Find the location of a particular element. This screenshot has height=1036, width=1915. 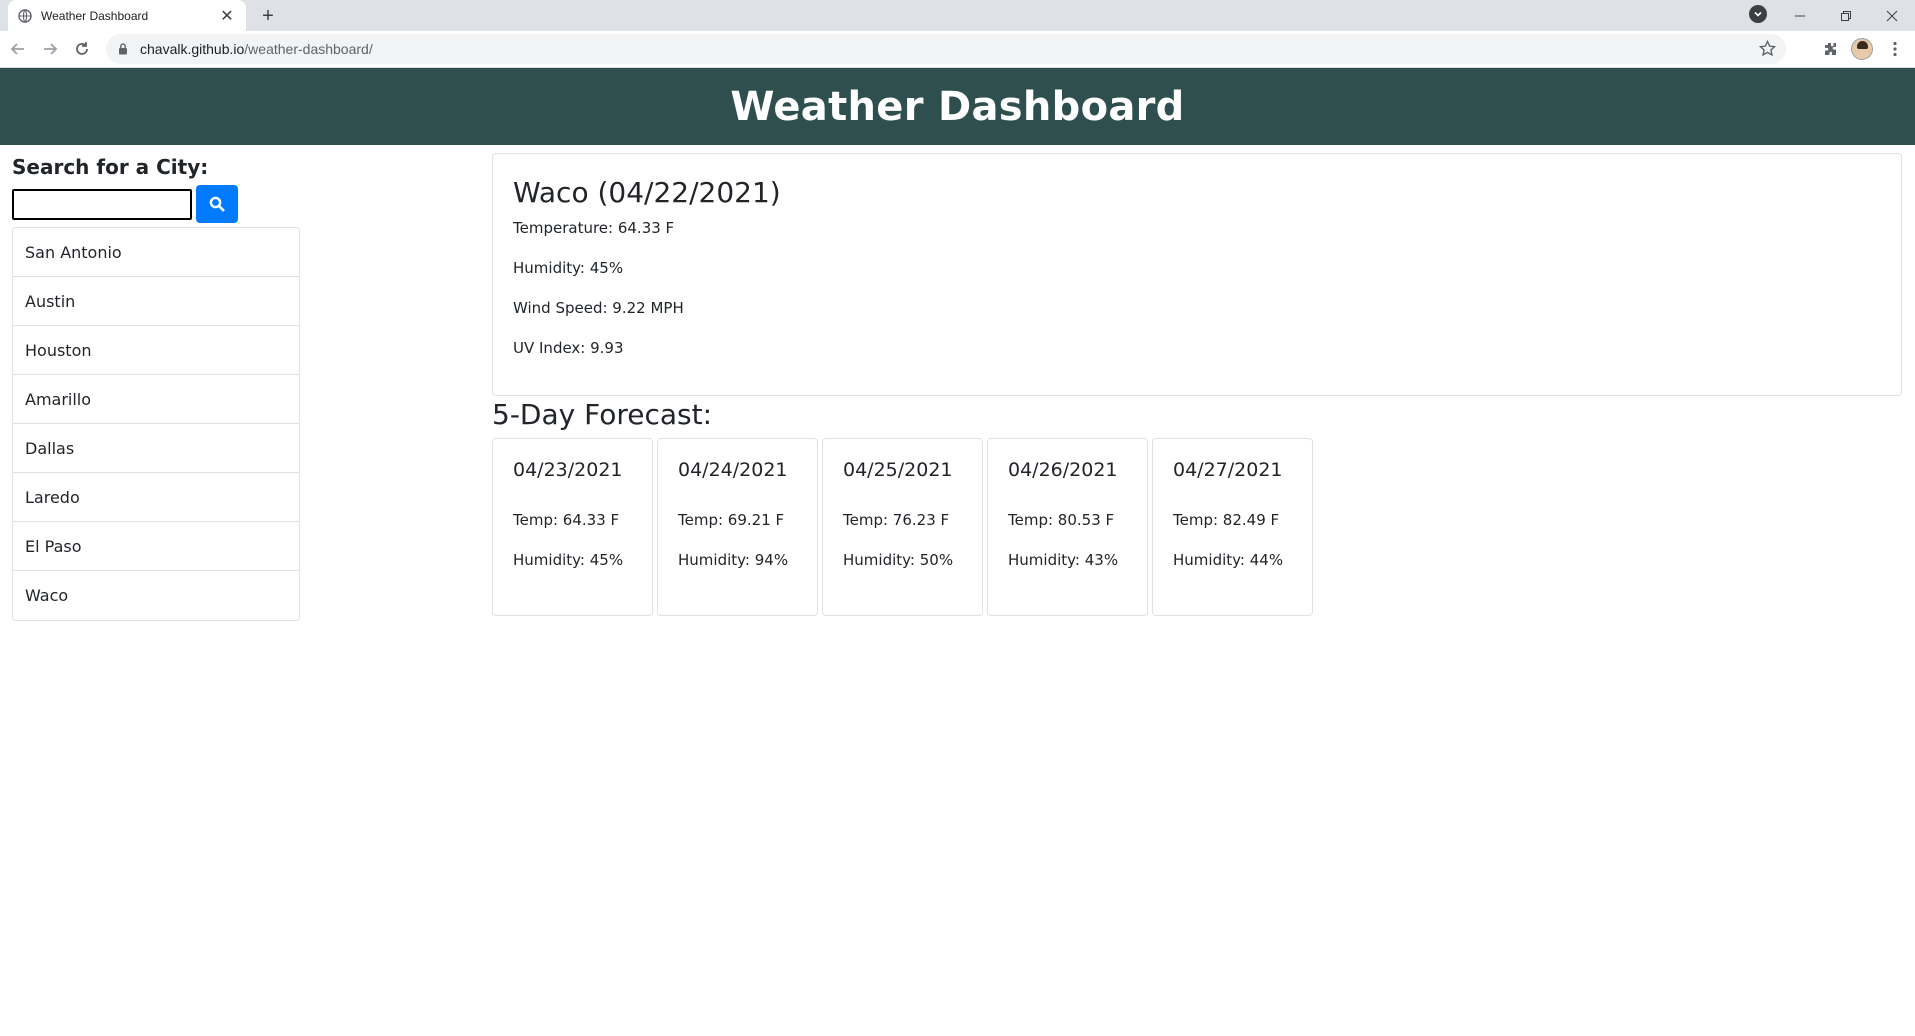

city-item-laredo: Laredo is located at coordinates (156, 497).